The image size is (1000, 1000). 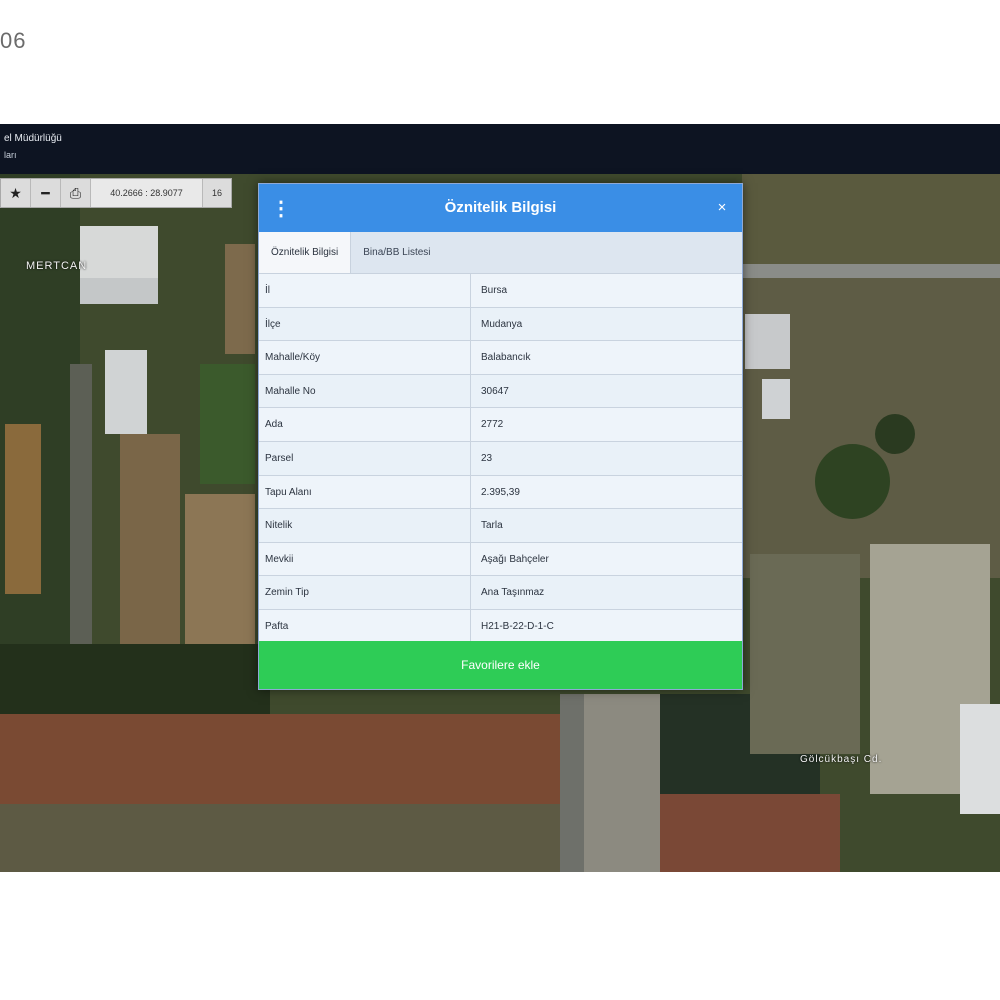 What do you see at coordinates (492, 425) in the screenshot?
I see `row-value: 2772` at bounding box center [492, 425].